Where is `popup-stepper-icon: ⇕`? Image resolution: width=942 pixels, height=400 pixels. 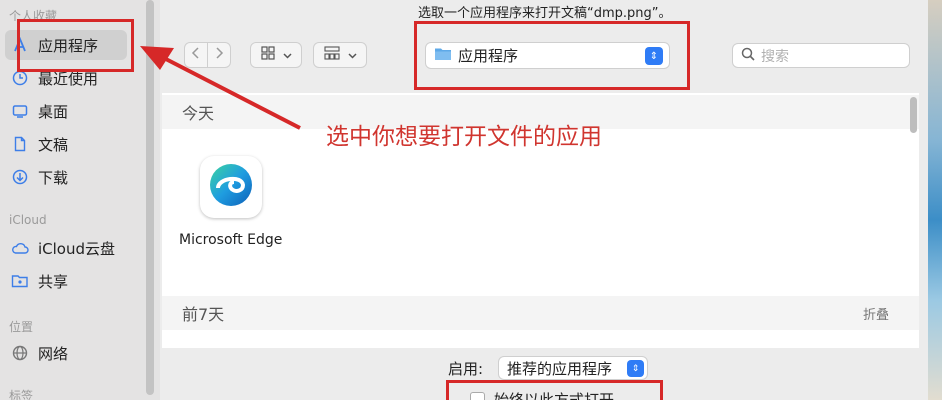
popup-stepper-icon: ⇕ is located at coordinates (635, 368).